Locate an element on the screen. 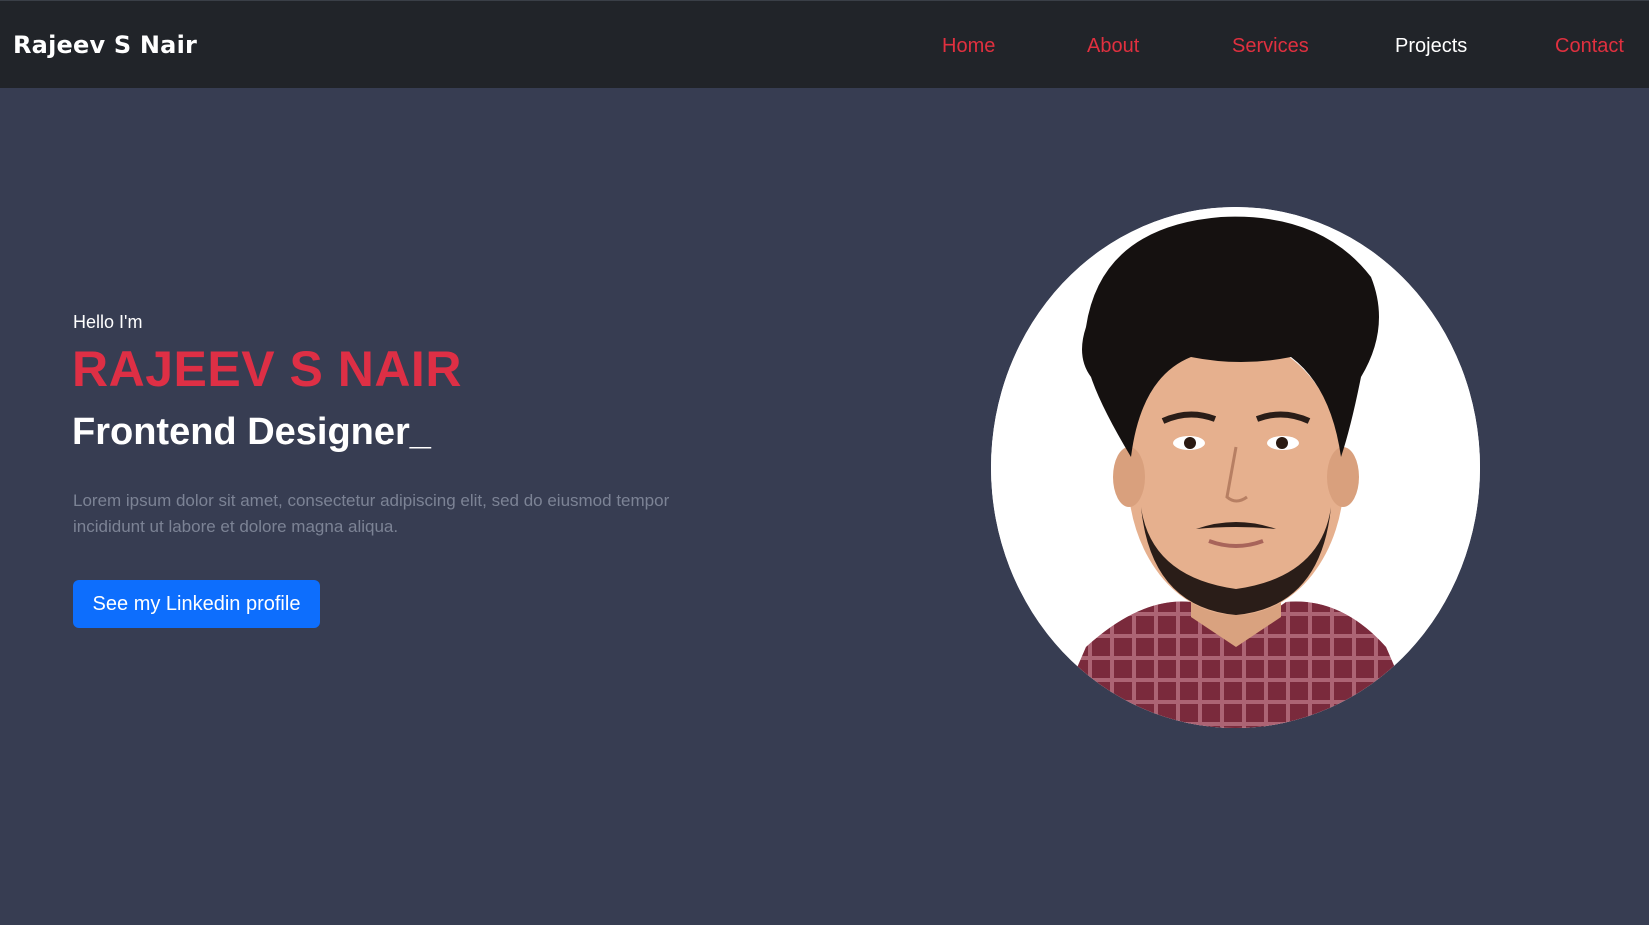 Image resolution: width=1649 pixels, height=925 pixels. hero-role: Frontend Designer_ is located at coordinates (251, 432).